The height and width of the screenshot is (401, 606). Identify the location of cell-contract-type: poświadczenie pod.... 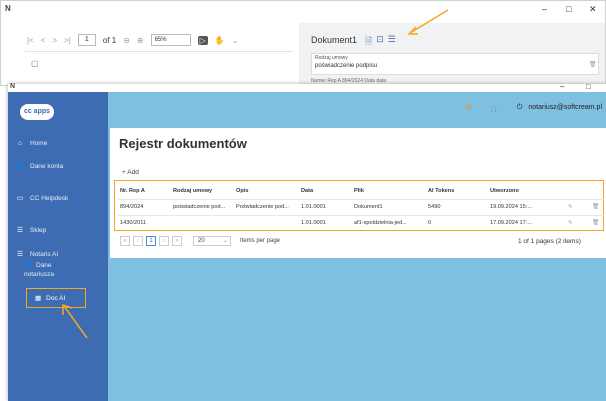
(199, 206).